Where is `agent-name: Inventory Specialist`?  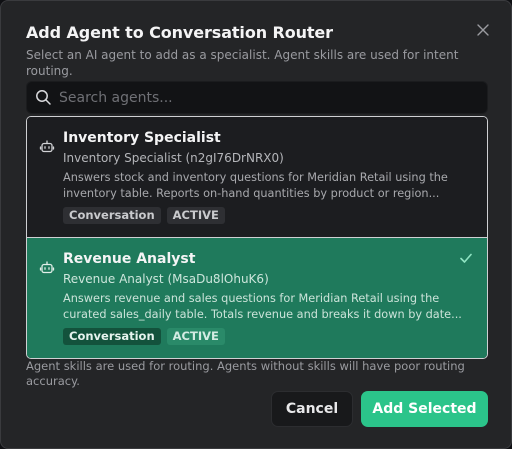 agent-name: Inventory Specialist is located at coordinates (142, 138).